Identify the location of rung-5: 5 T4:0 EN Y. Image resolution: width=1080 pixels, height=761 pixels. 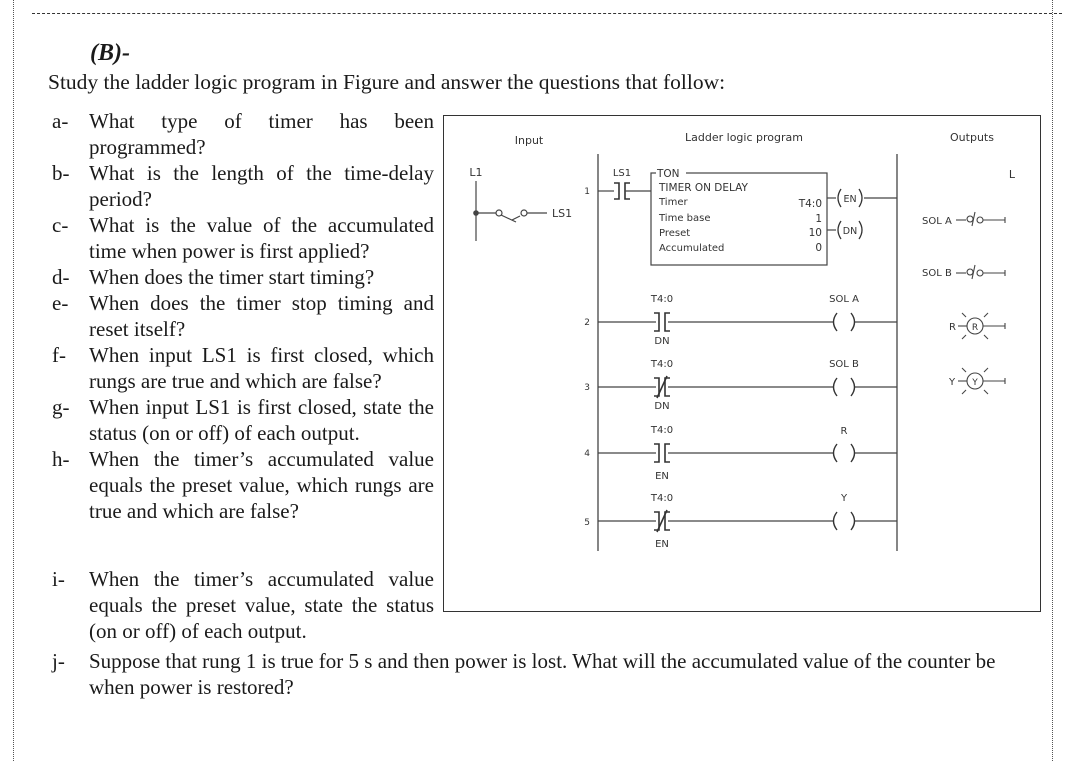
(740, 521).